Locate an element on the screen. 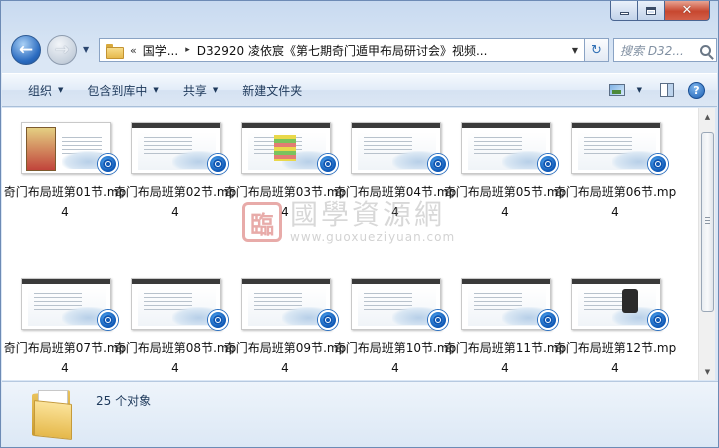 This screenshot has width=719, height=448. include-in-library-label: 包含到库中 is located at coordinates (117, 90).